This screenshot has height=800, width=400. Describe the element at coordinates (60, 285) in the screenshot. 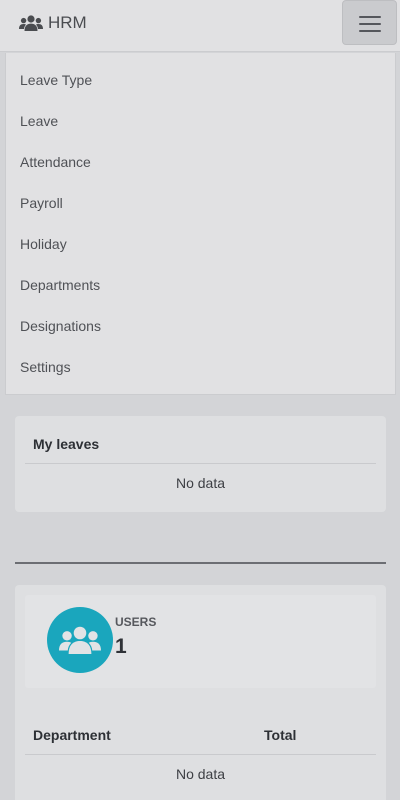

I see `menu-item-departments: Departments` at that location.